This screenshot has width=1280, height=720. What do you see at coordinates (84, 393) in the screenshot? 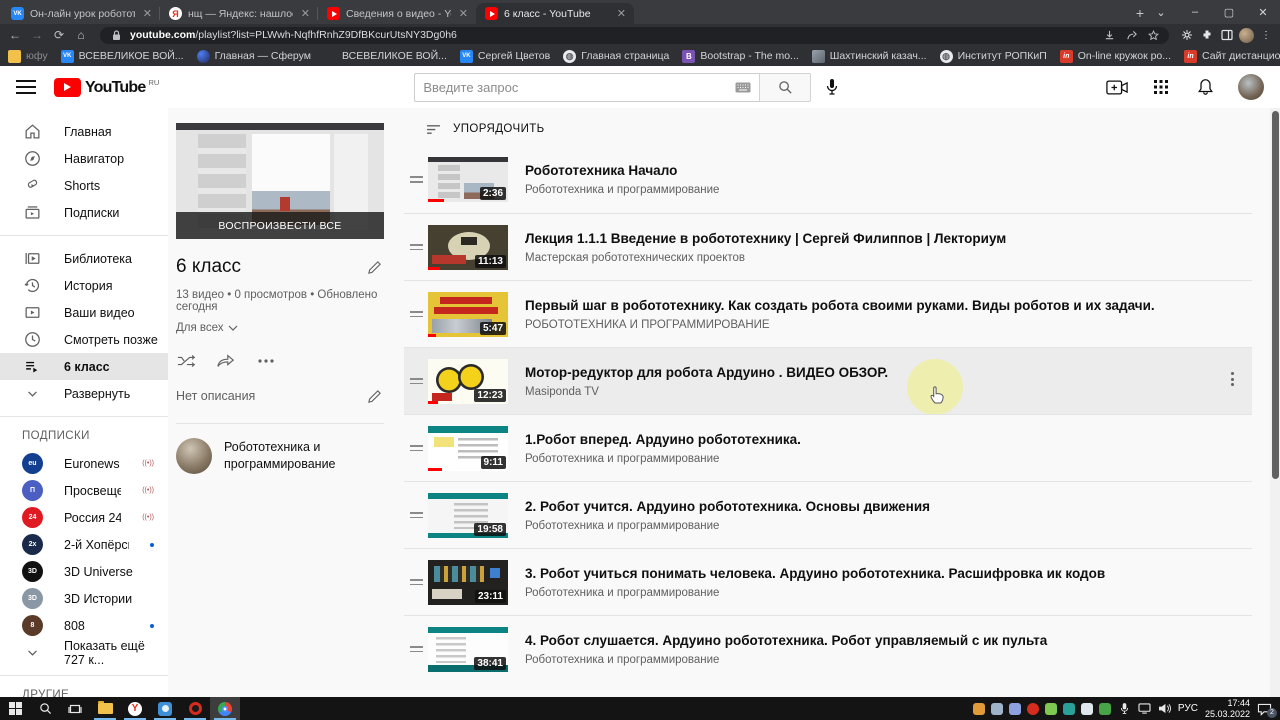
I see `sidebar-item-развернуть: Развернуть` at bounding box center [84, 393].